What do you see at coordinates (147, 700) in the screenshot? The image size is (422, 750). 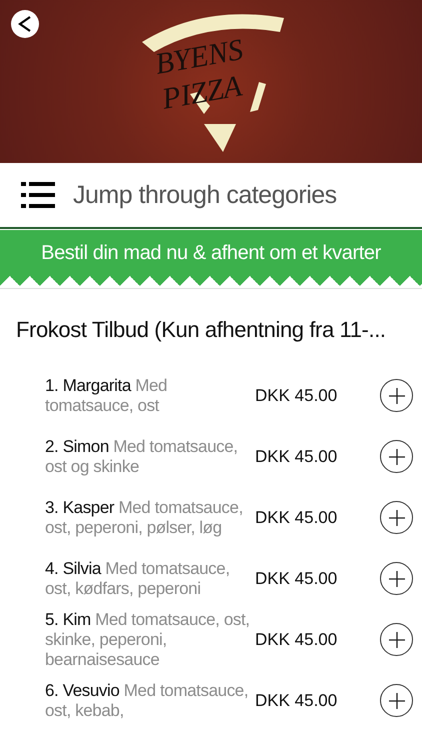 I see `item-description: 6. Vesuvio Med tomatsauce, ost, kebab,` at bounding box center [147, 700].